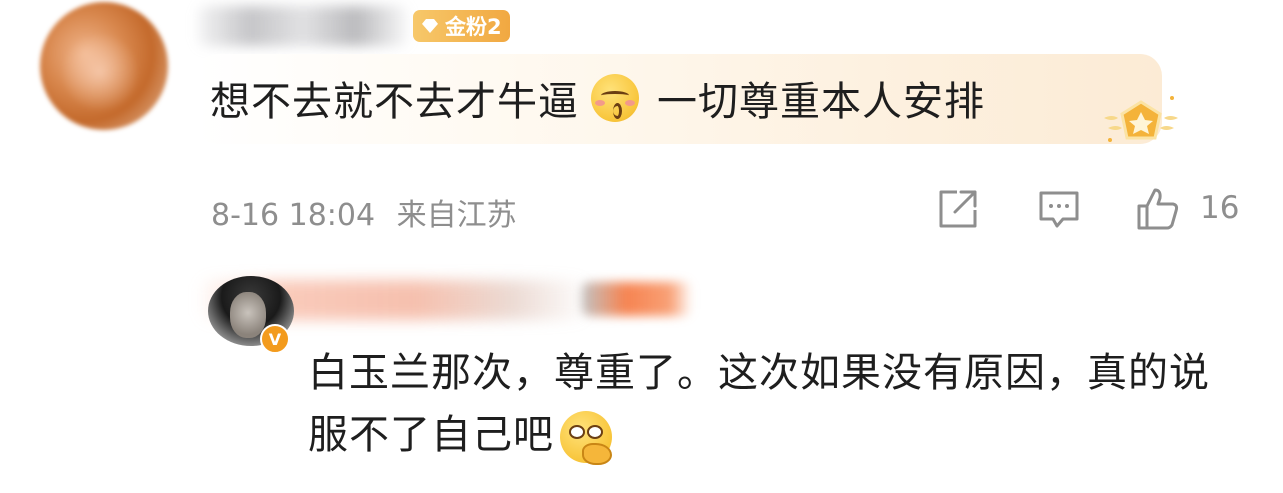  Describe the element at coordinates (104, 66) in the screenshot. I see `avatar` at that location.